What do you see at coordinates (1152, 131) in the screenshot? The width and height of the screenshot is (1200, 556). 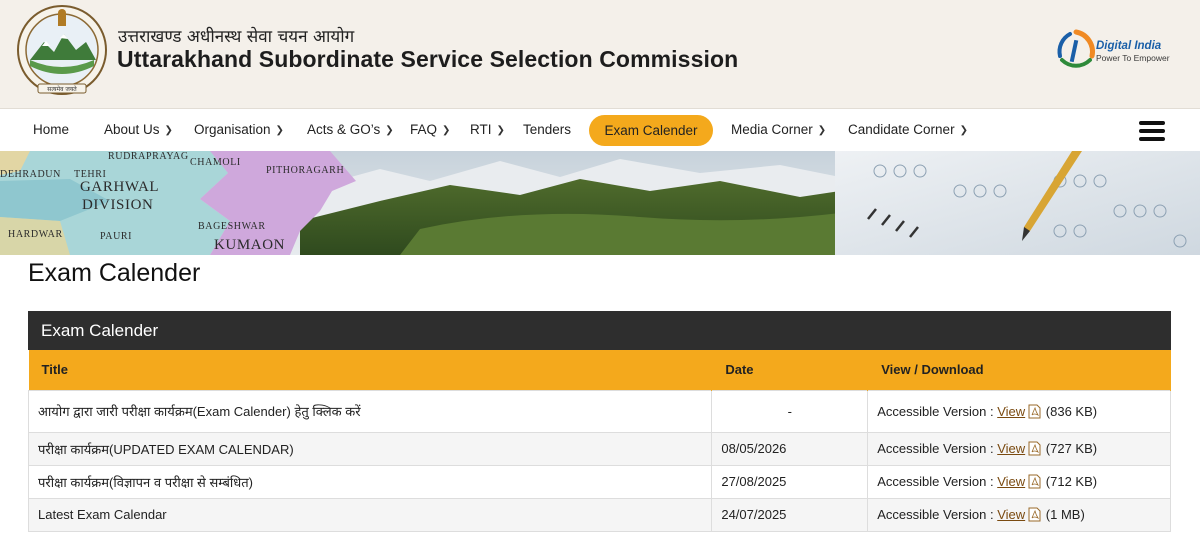 I see `hamburger-icon` at bounding box center [1152, 131].